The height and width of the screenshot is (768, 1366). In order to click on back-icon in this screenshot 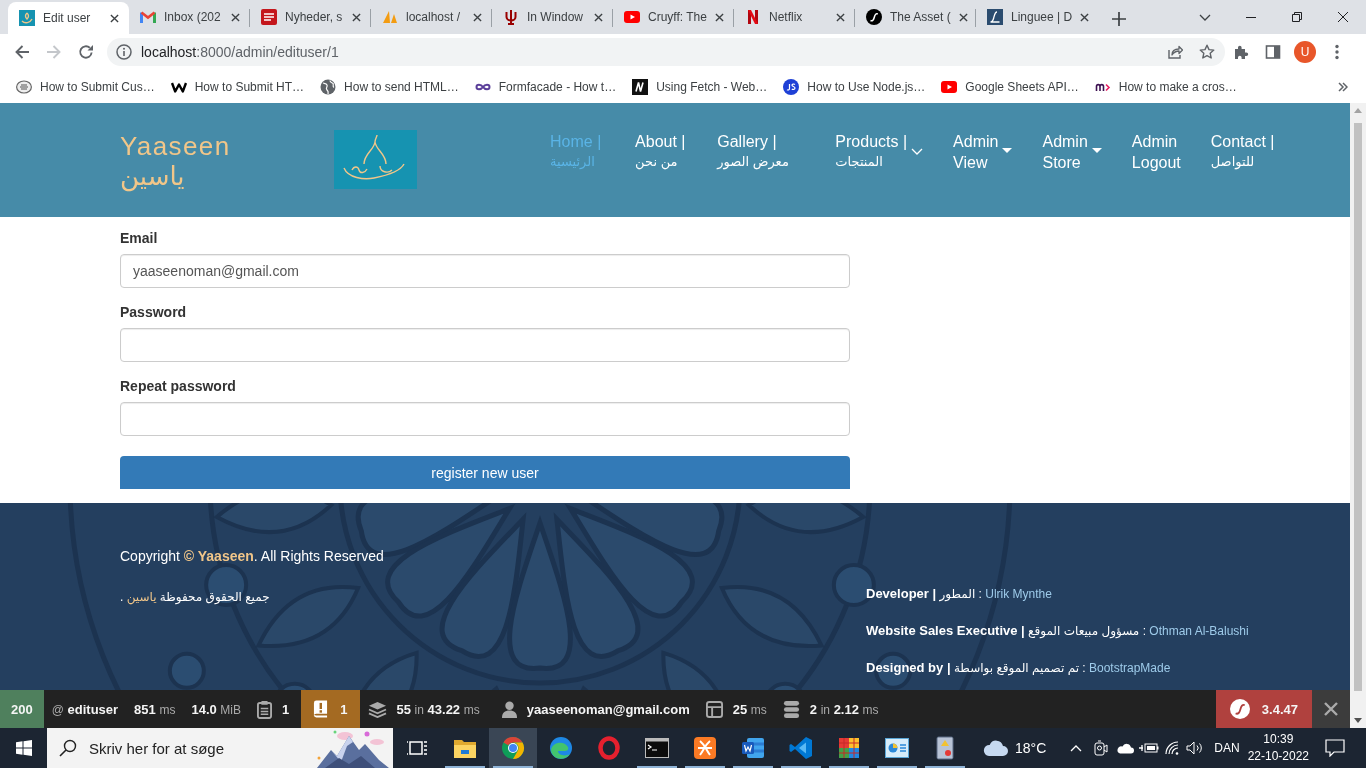, I will do `click(22, 52)`.